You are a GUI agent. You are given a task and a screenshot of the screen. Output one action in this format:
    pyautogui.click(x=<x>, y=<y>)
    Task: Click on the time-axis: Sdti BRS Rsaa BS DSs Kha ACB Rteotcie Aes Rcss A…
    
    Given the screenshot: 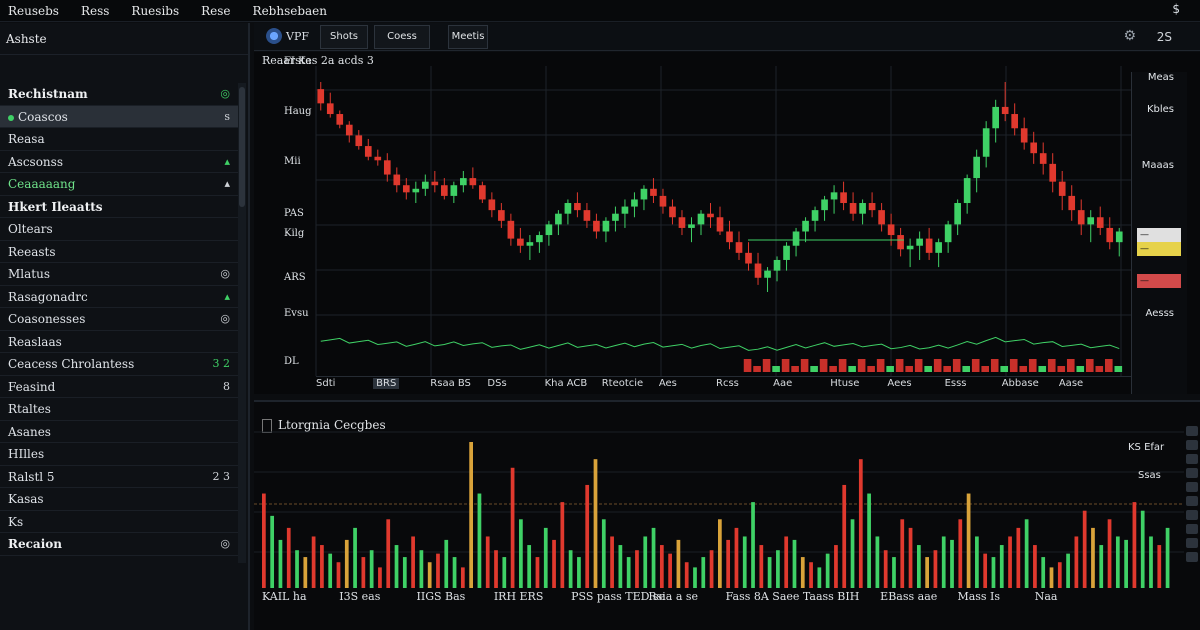 What is the action you would take?
    pyautogui.click(x=723, y=384)
    